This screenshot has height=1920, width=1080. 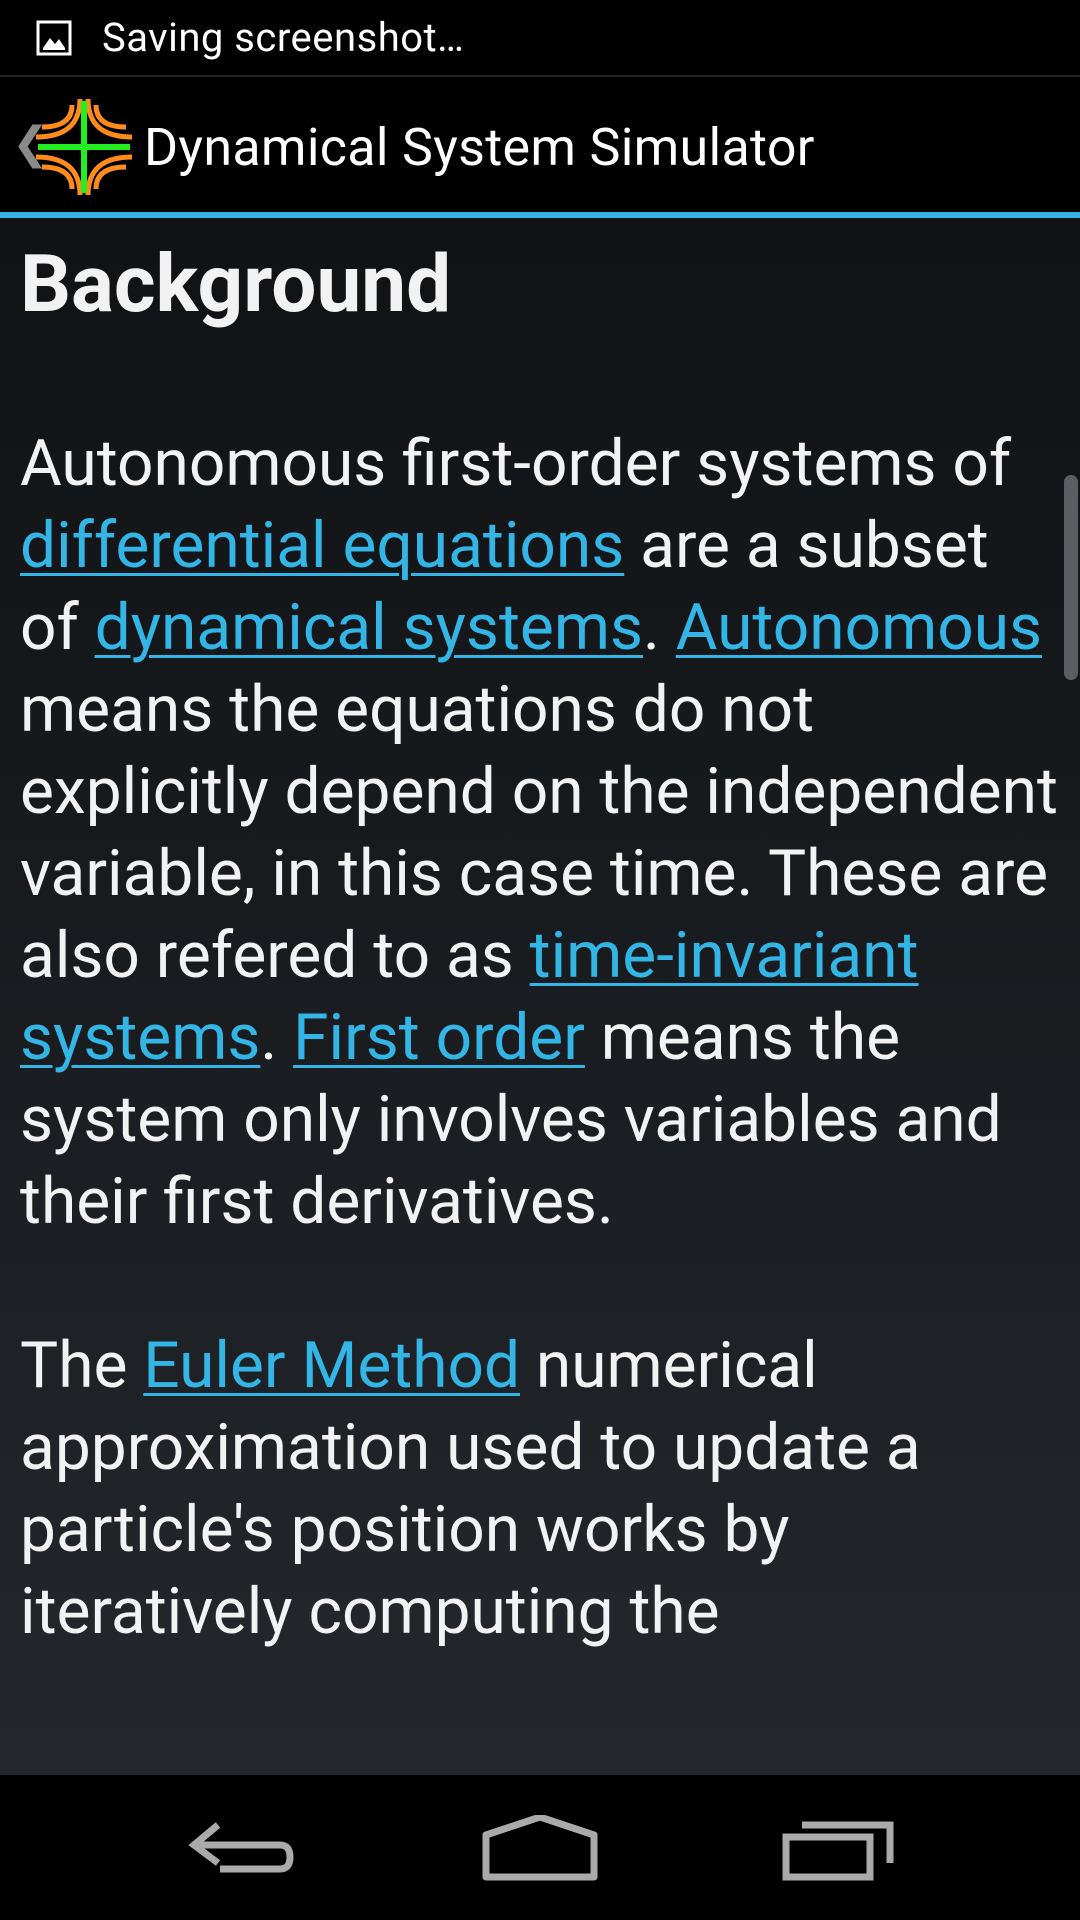 I want to click on recent-apps-icon, so click(x=840, y=1850).